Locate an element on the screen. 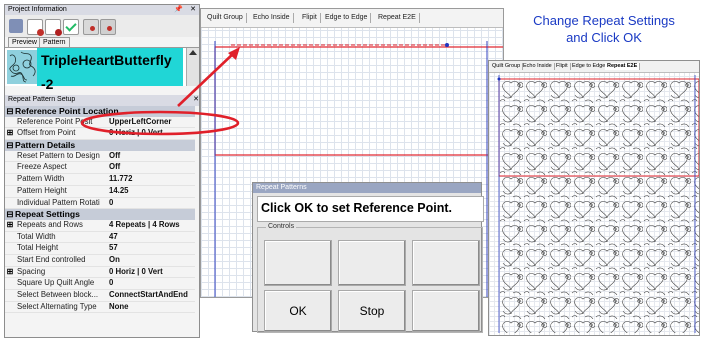 The height and width of the screenshot is (343, 706). property-label: Offset from Point is located at coordinates (46, 133).